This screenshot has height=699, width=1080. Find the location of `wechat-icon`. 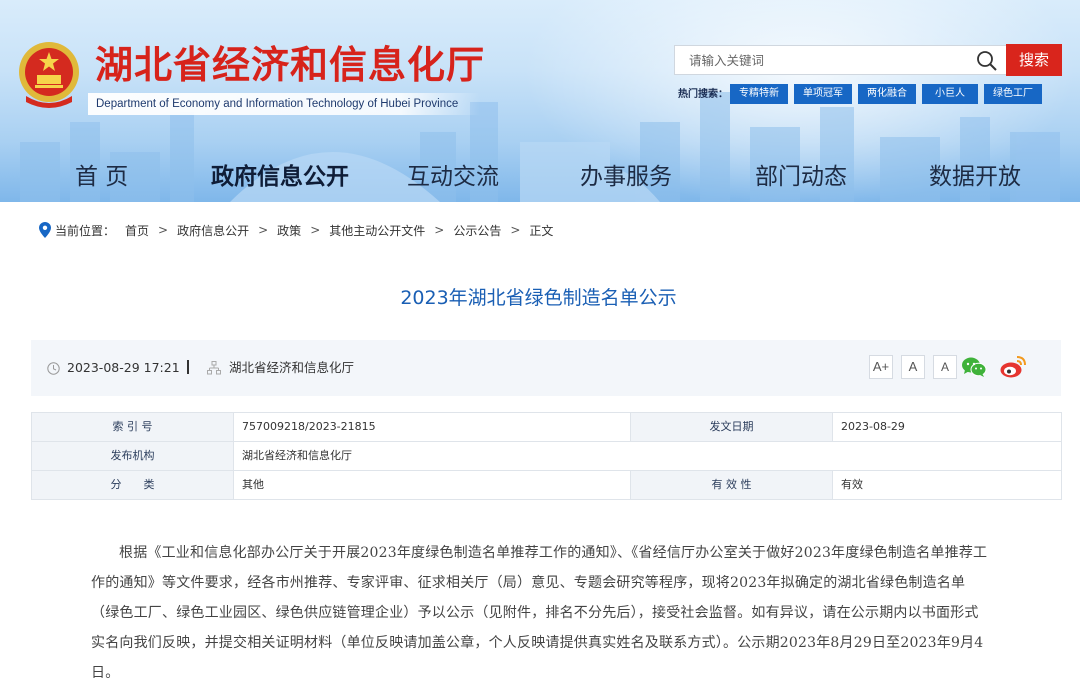

wechat-icon is located at coordinates (974, 367).